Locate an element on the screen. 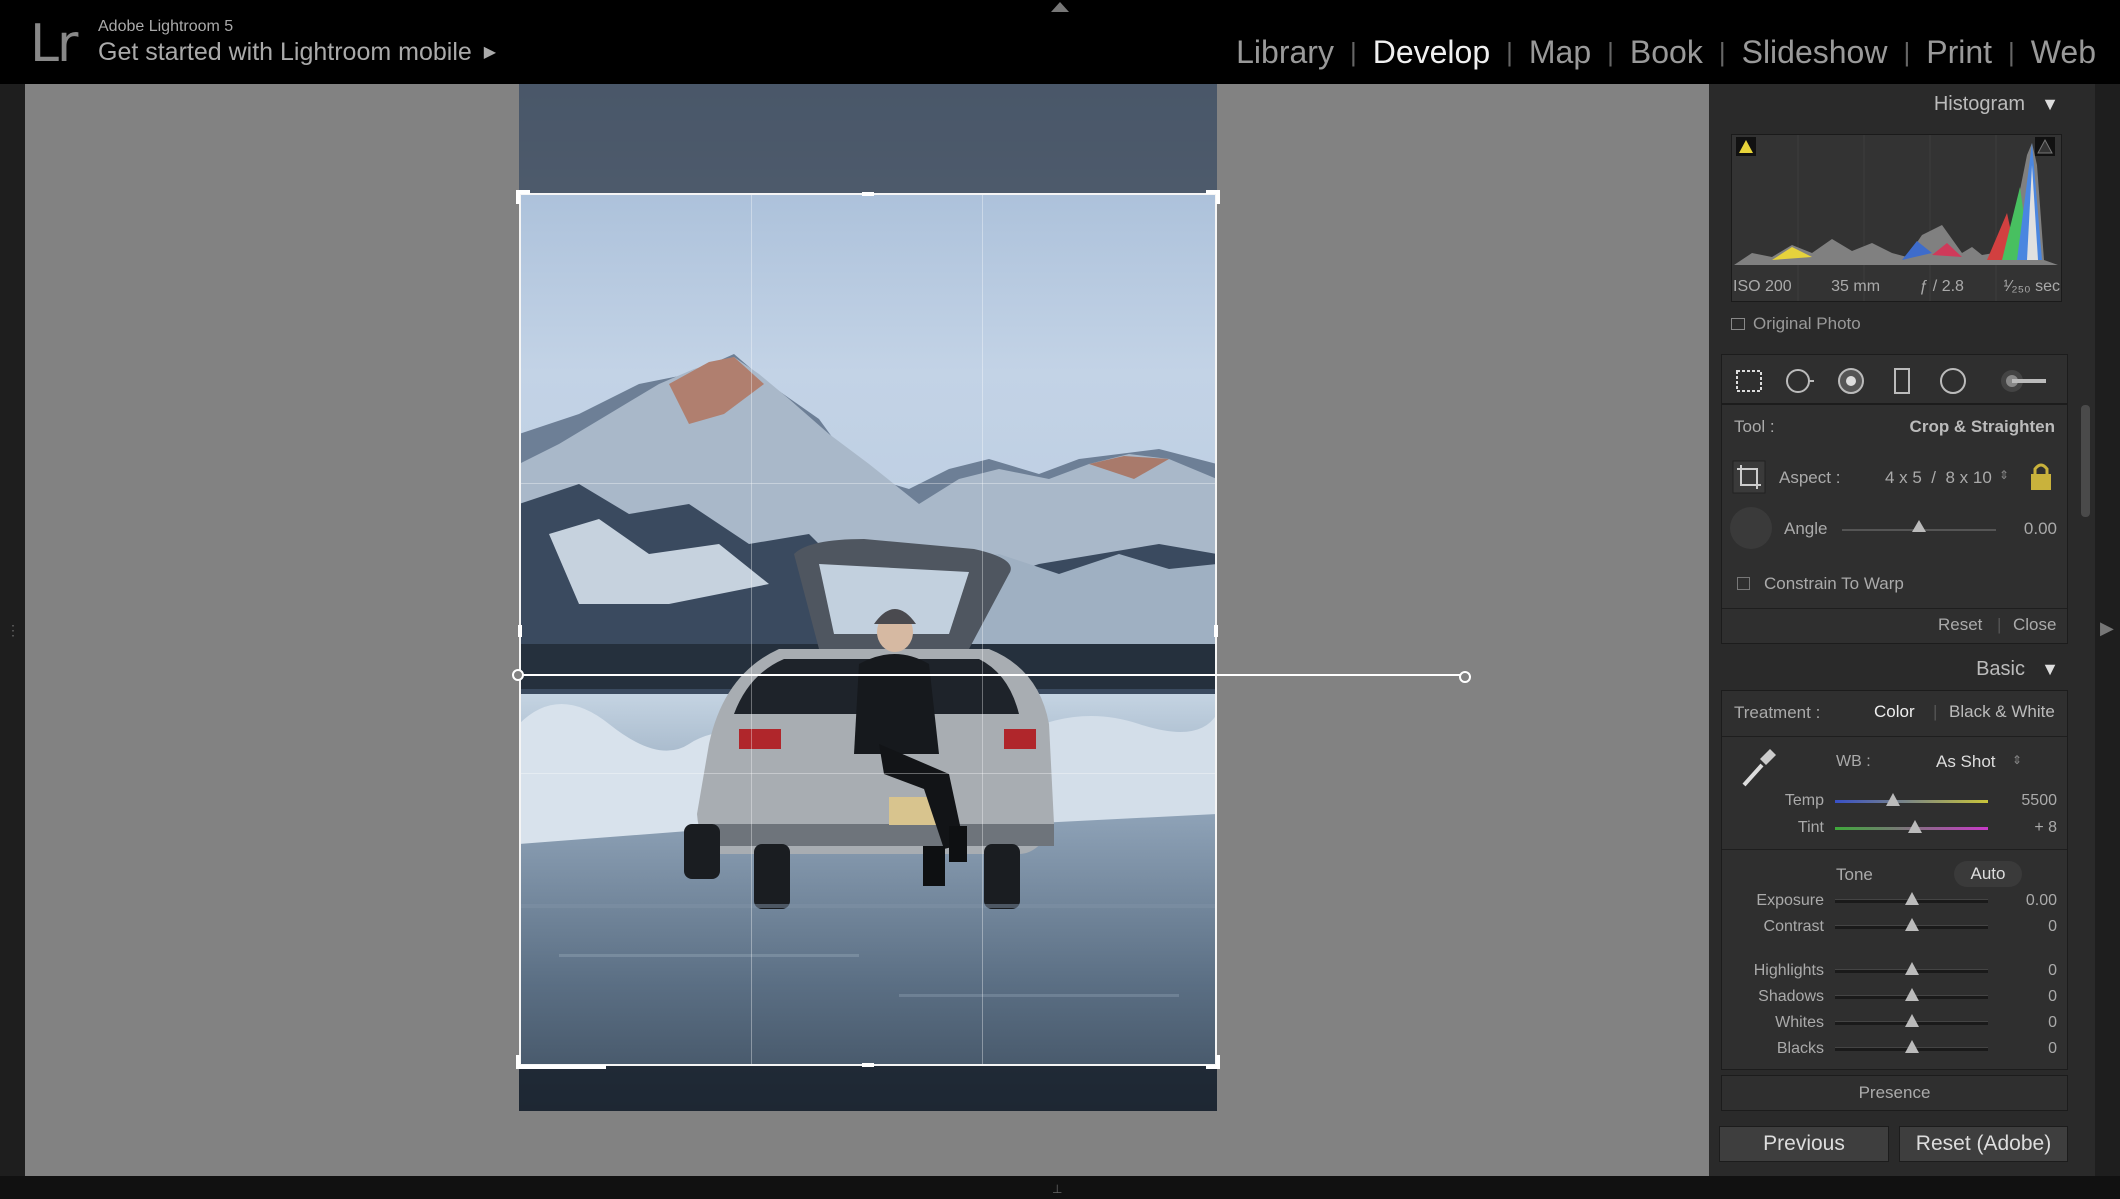 This screenshot has height=1199, width=2120. straighten-start-handle is located at coordinates (518, 675).